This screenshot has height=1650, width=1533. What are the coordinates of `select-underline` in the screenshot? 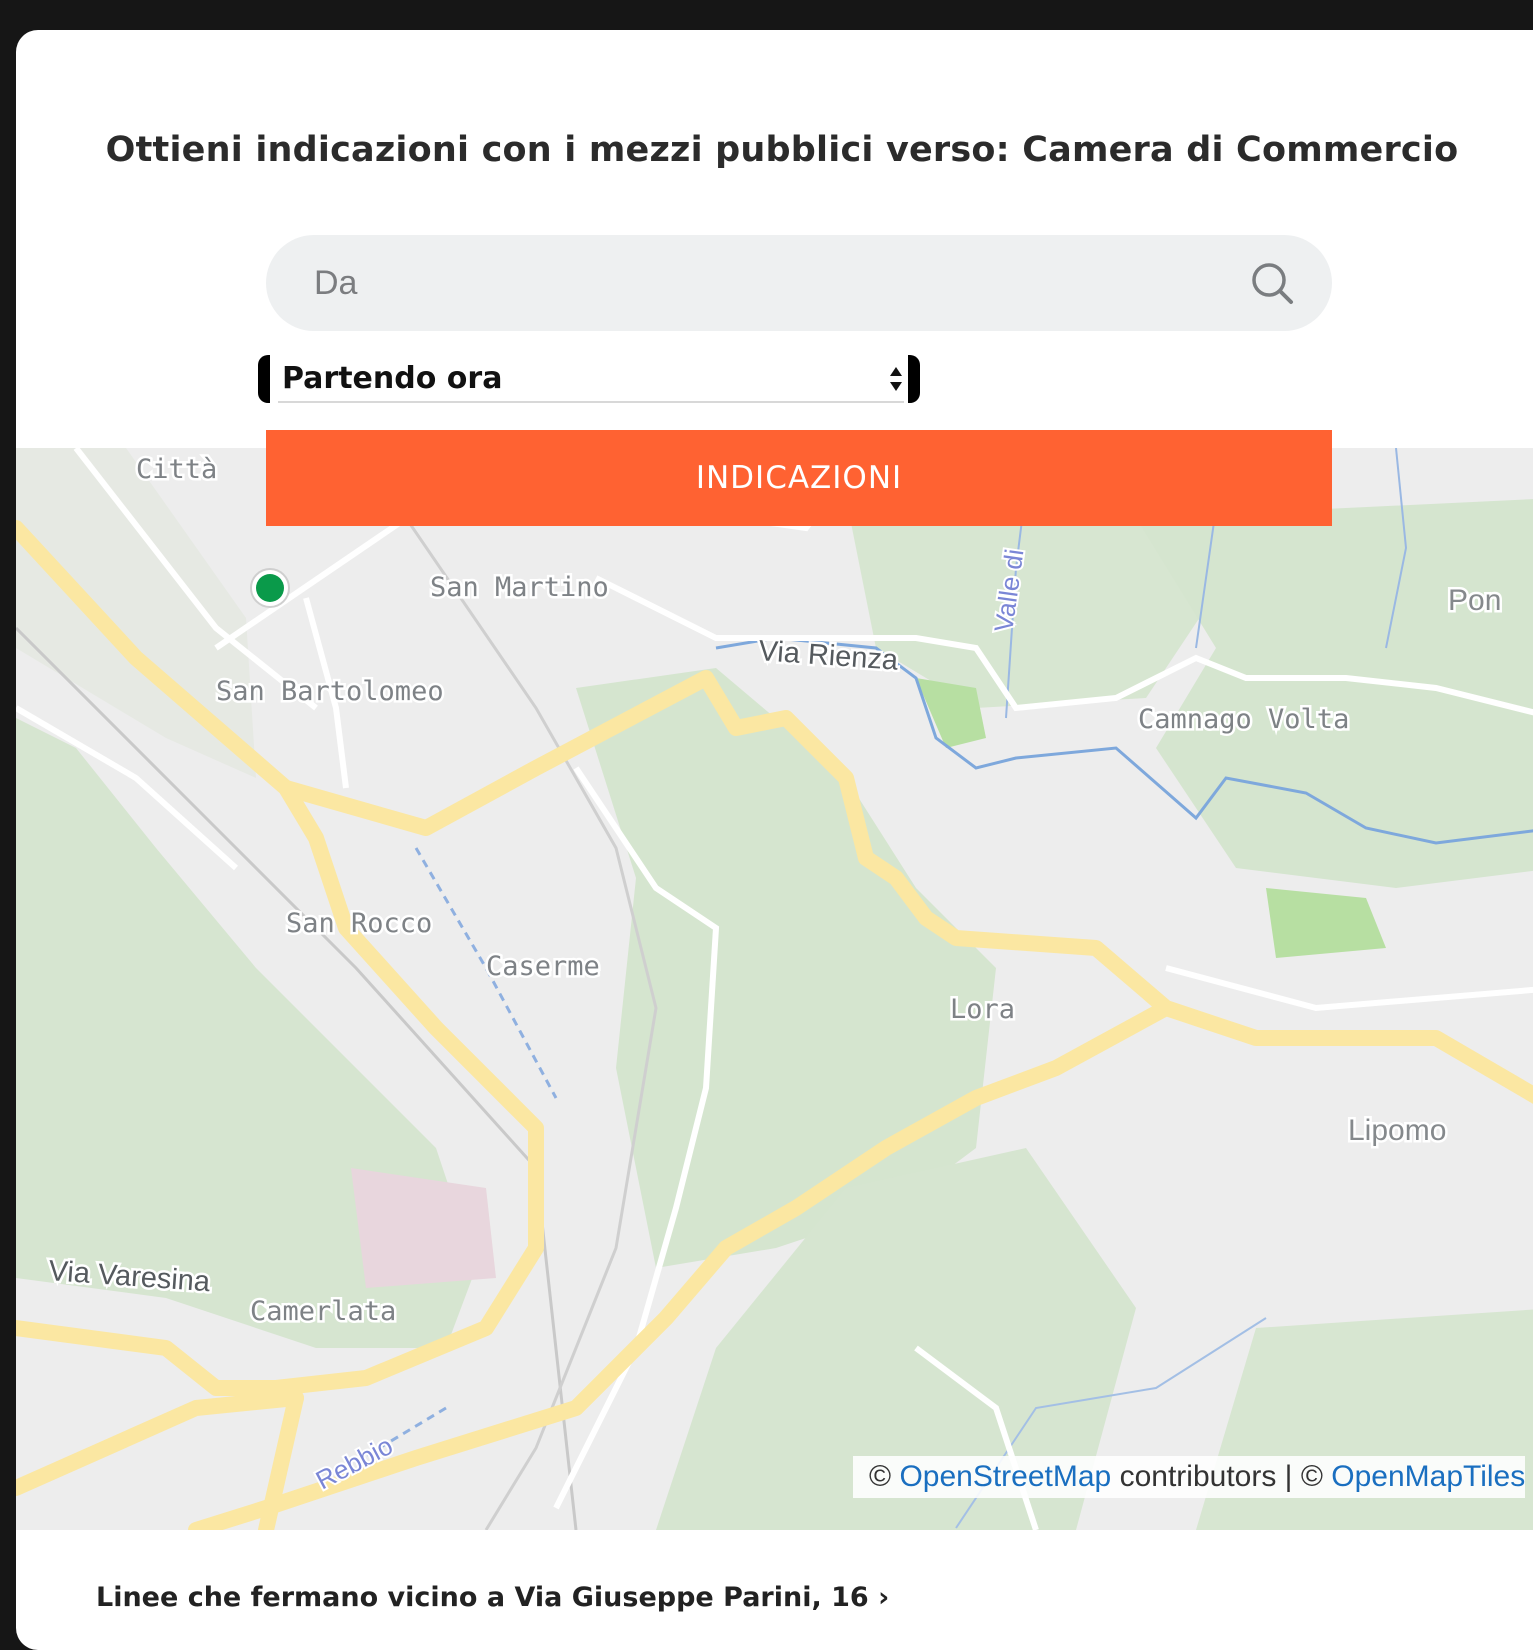 It's located at (591, 402).